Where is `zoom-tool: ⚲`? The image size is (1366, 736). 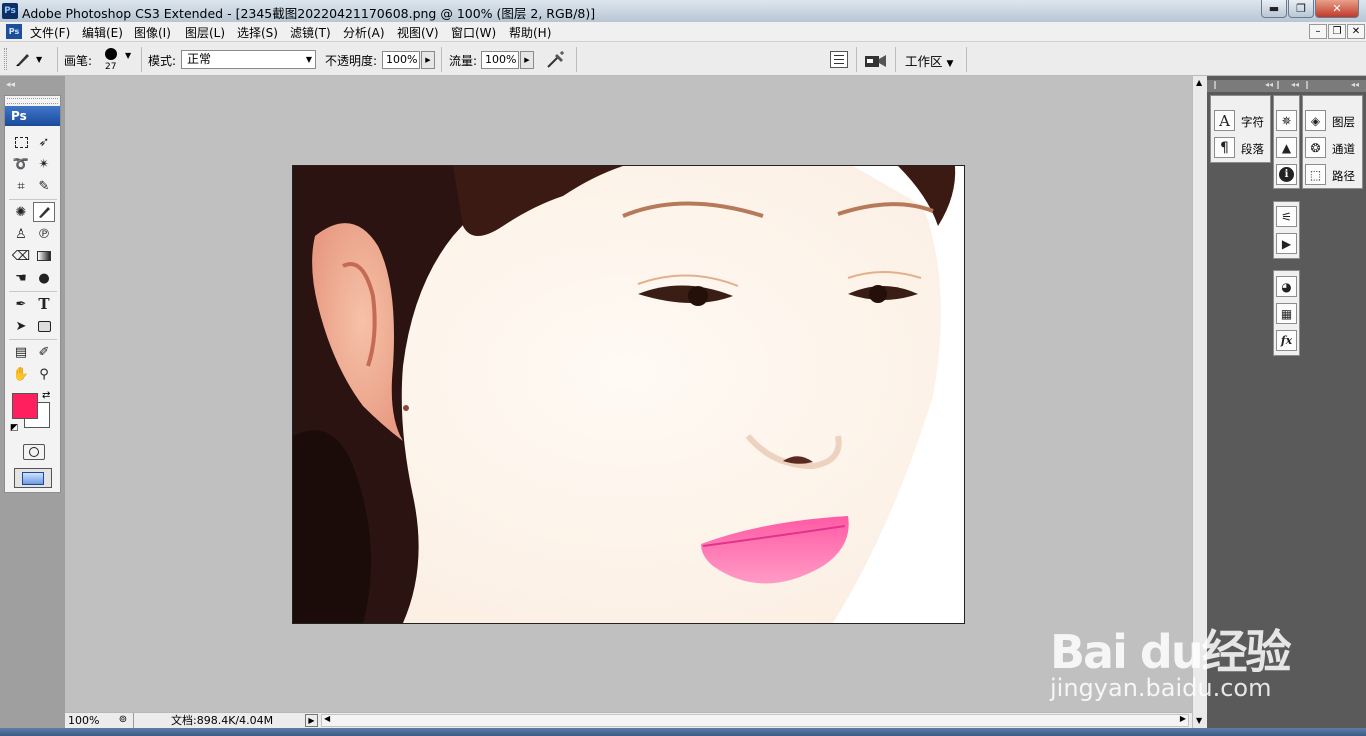 zoom-tool: ⚲ is located at coordinates (44, 374).